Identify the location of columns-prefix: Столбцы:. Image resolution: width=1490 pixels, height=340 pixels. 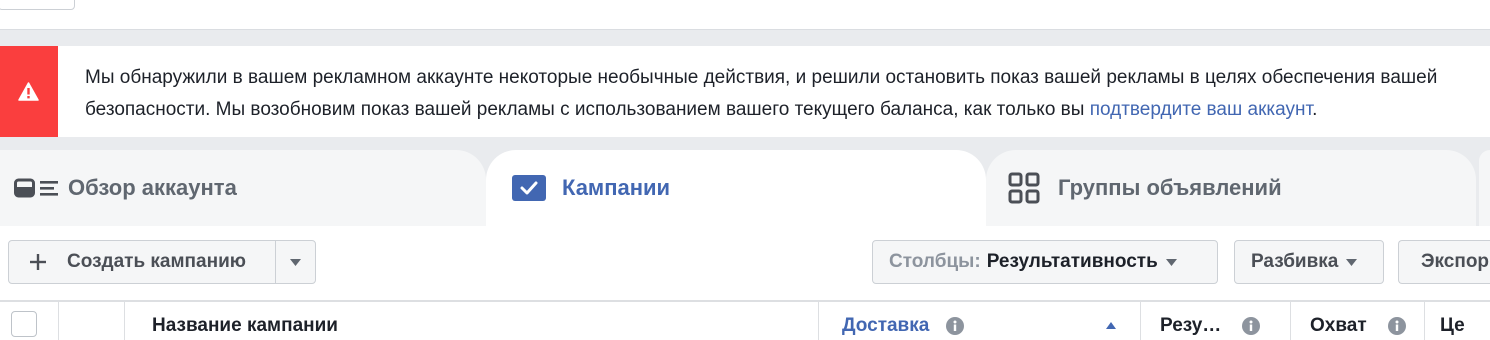
(935, 261).